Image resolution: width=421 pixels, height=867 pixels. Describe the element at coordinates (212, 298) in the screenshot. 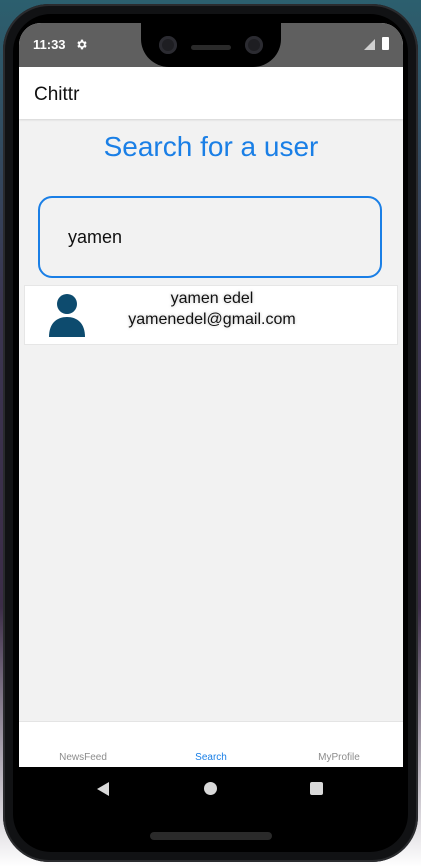

I see `user-name: yamen edel` at that location.